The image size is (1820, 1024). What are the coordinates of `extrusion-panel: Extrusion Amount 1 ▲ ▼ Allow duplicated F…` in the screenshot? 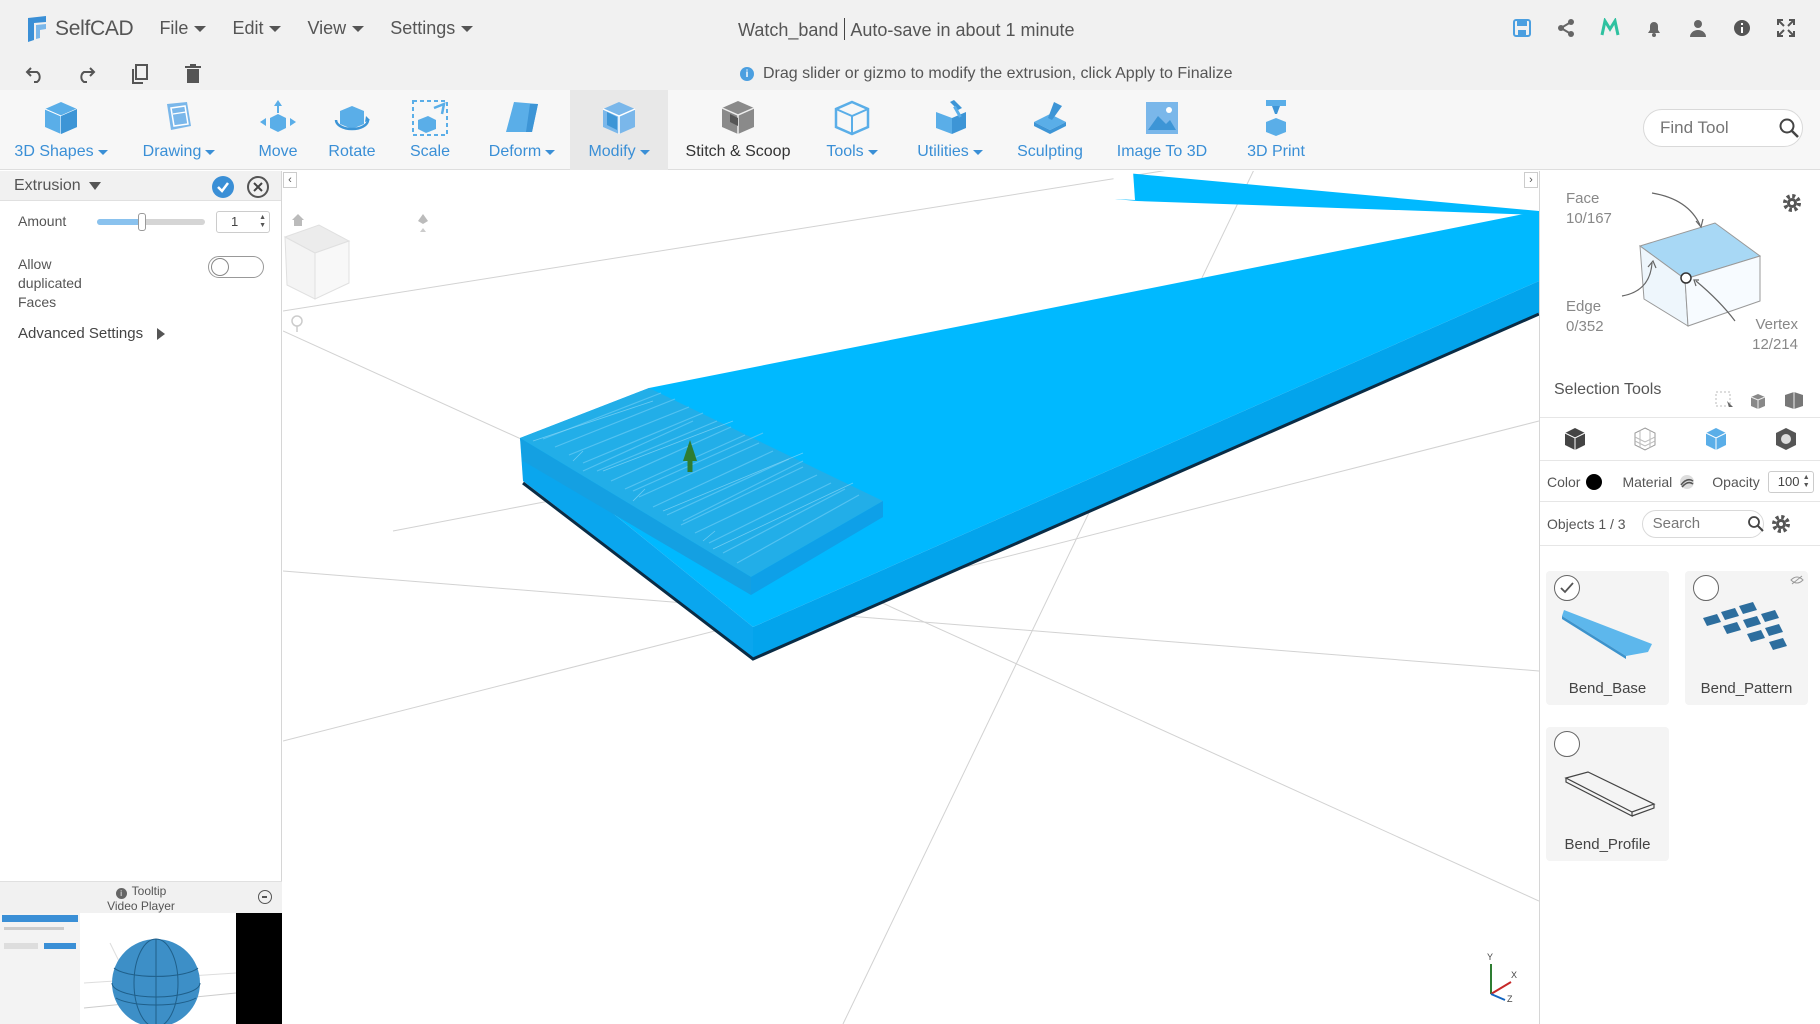 It's located at (141, 597).